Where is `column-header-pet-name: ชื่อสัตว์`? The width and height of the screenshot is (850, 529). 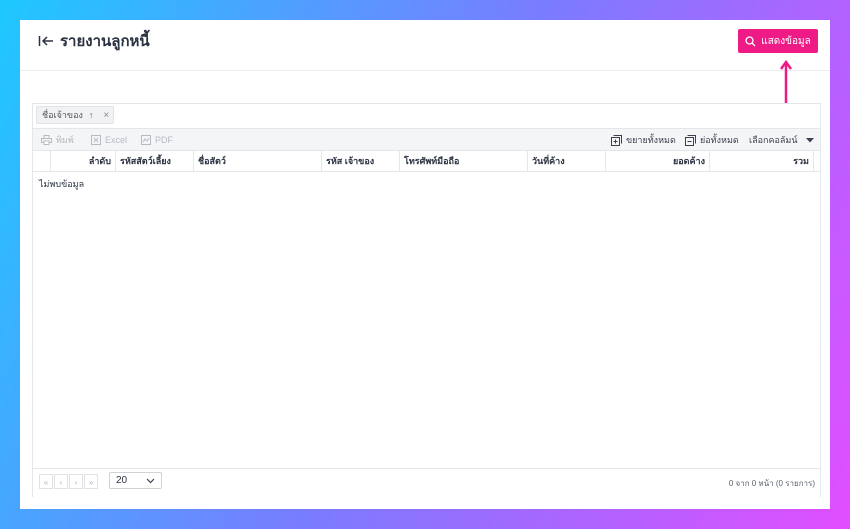
column-header-pet-name: ชื่อสัตว์ is located at coordinates (258, 161).